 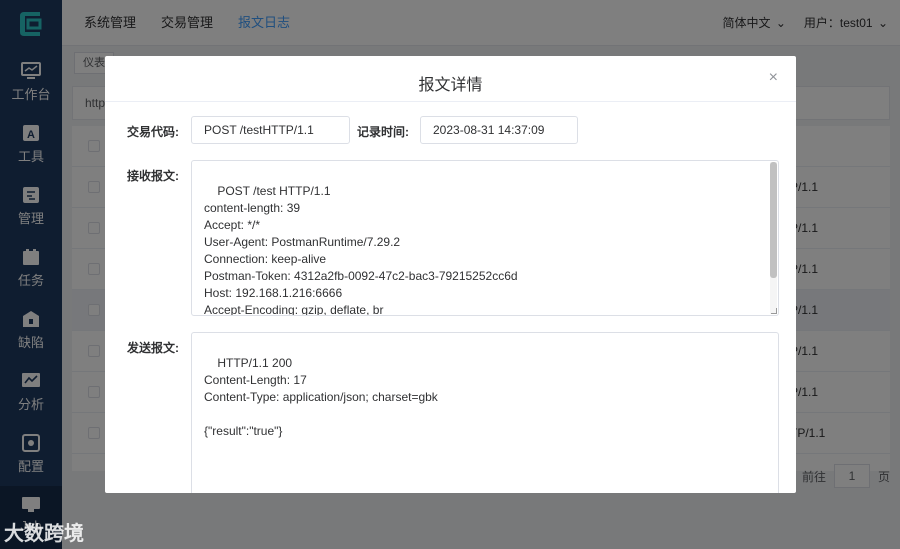 What do you see at coordinates (383, 132) in the screenshot?
I see `record-time-label: 记录时间:` at bounding box center [383, 132].